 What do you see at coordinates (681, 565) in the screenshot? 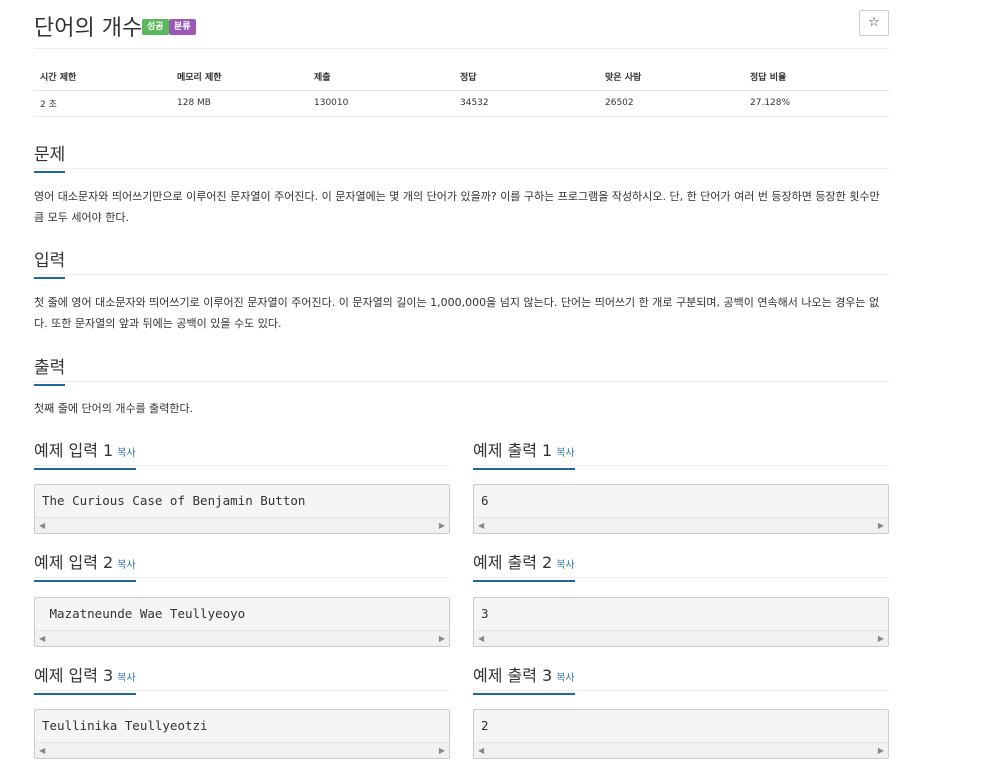
I see `sample-output-2-heading: 예제 출력 2 복사` at bounding box center [681, 565].